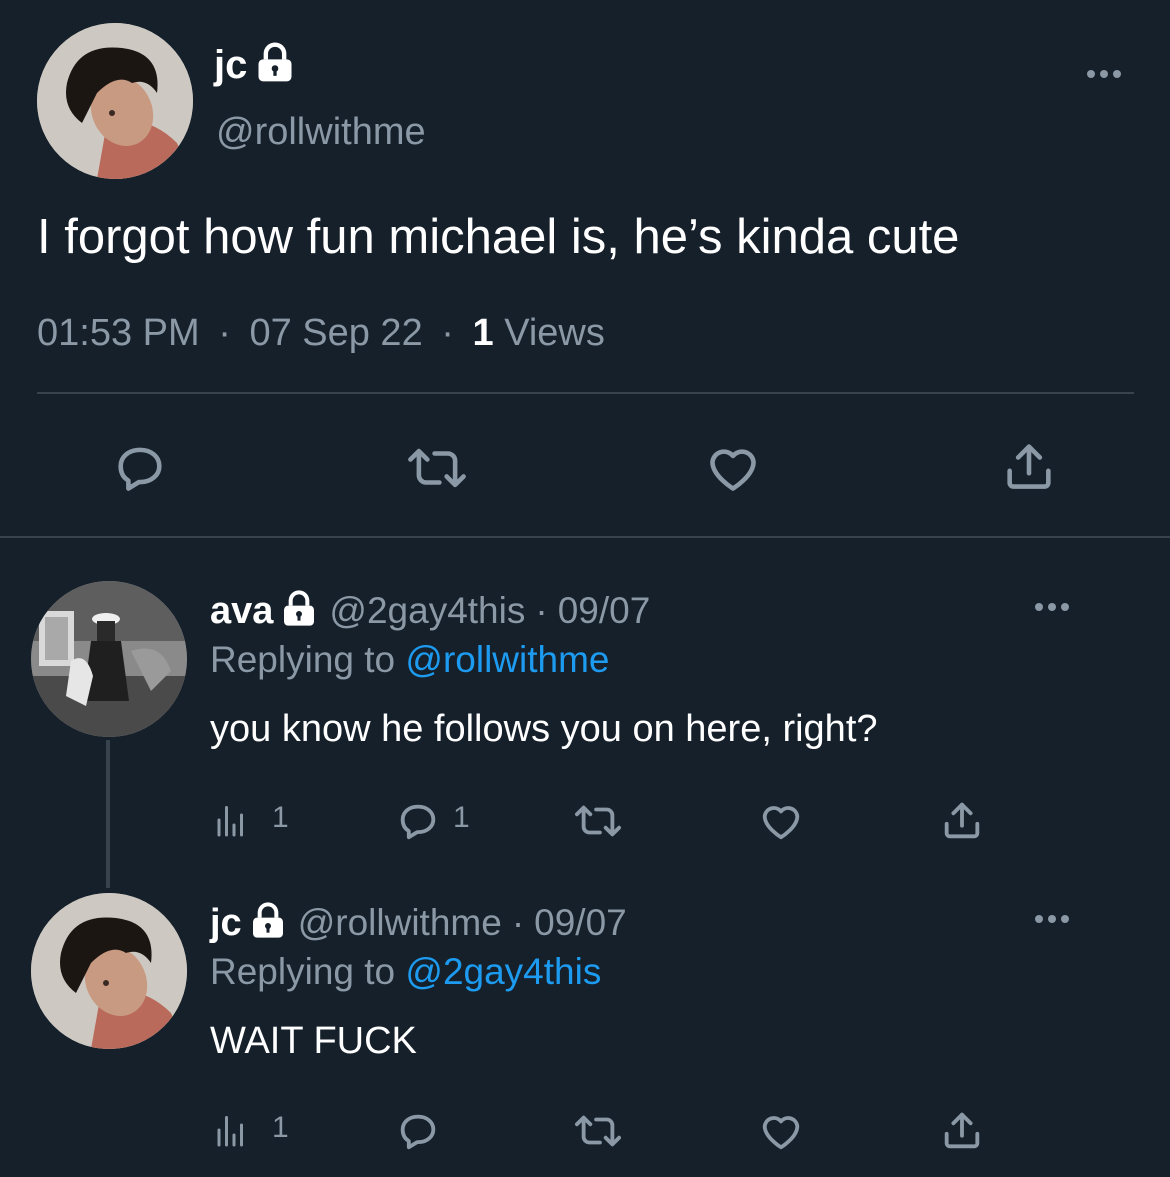  Describe the element at coordinates (108, 814) in the screenshot. I see `thread-line` at that location.